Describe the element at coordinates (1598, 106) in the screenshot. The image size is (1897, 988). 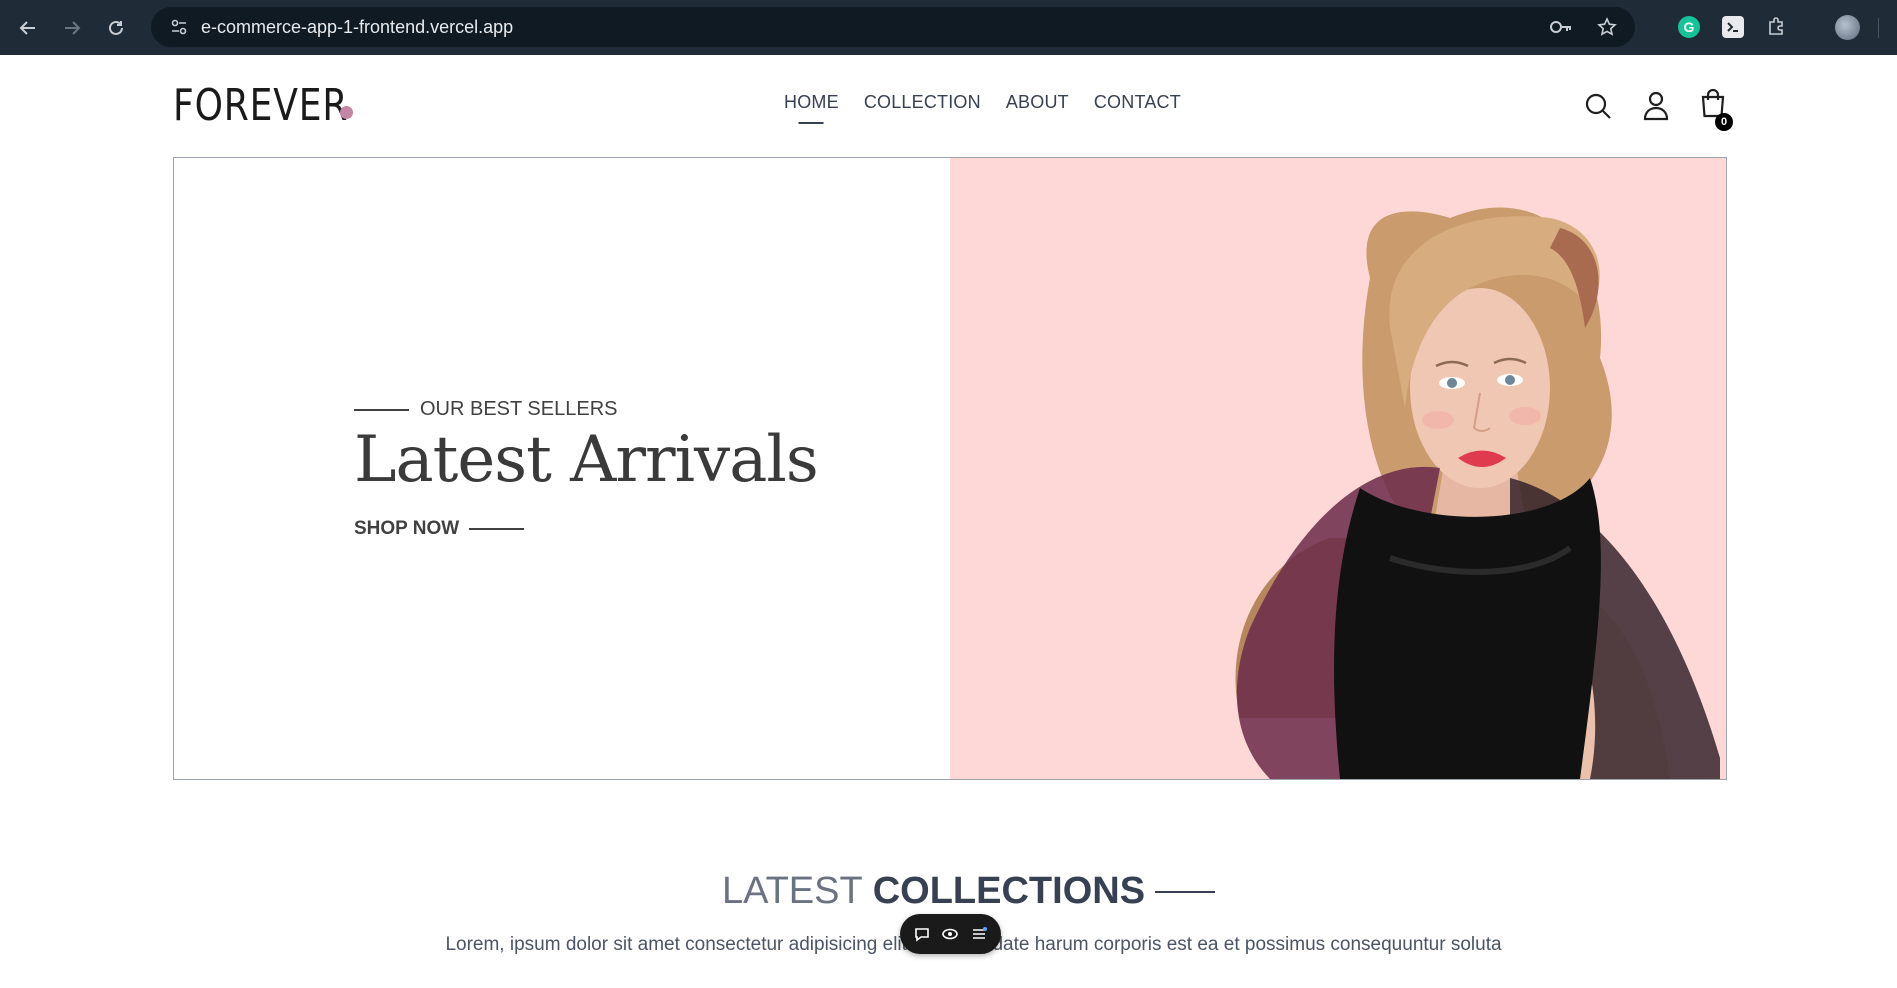
I see `search-icon` at that location.